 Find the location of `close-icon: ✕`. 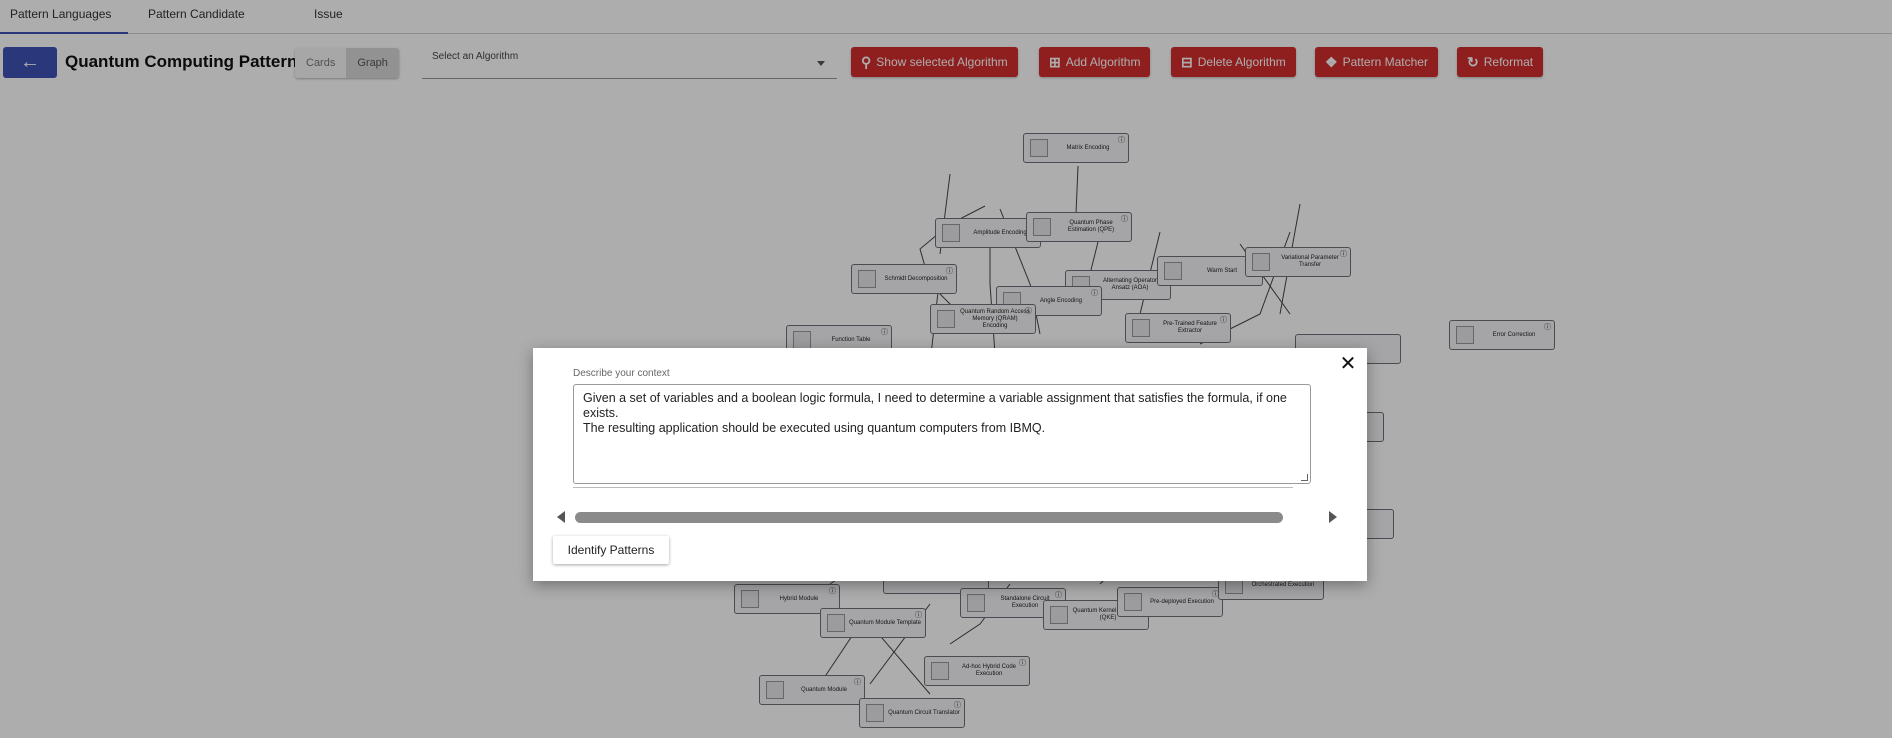

close-icon: ✕ is located at coordinates (1348, 364).